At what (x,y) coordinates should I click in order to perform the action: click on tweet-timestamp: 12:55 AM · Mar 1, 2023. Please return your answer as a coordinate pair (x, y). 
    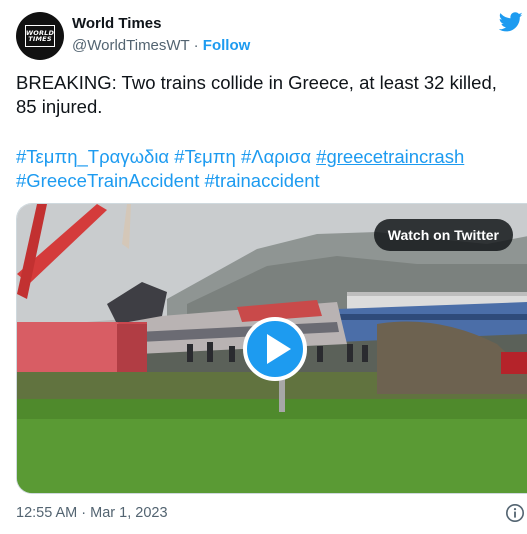
    Looking at the image, I should click on (92, 513).